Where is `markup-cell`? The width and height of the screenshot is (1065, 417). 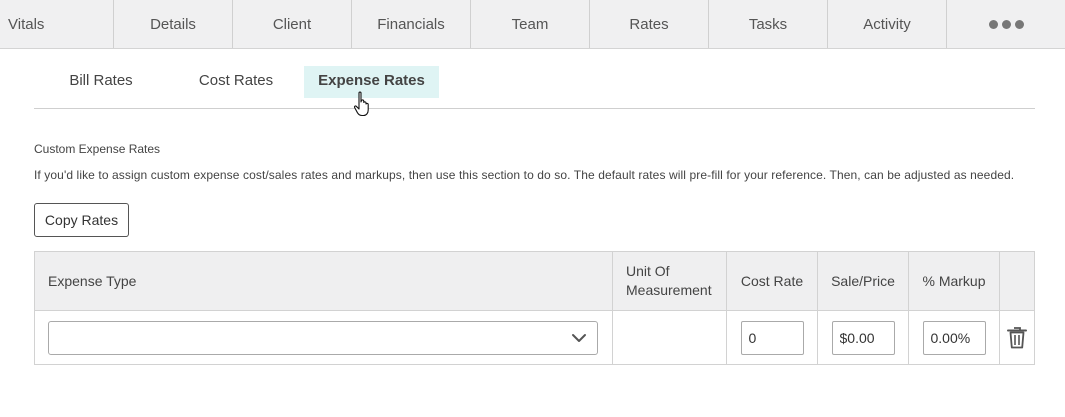 markup-cell is located at coordinates (954, 337).